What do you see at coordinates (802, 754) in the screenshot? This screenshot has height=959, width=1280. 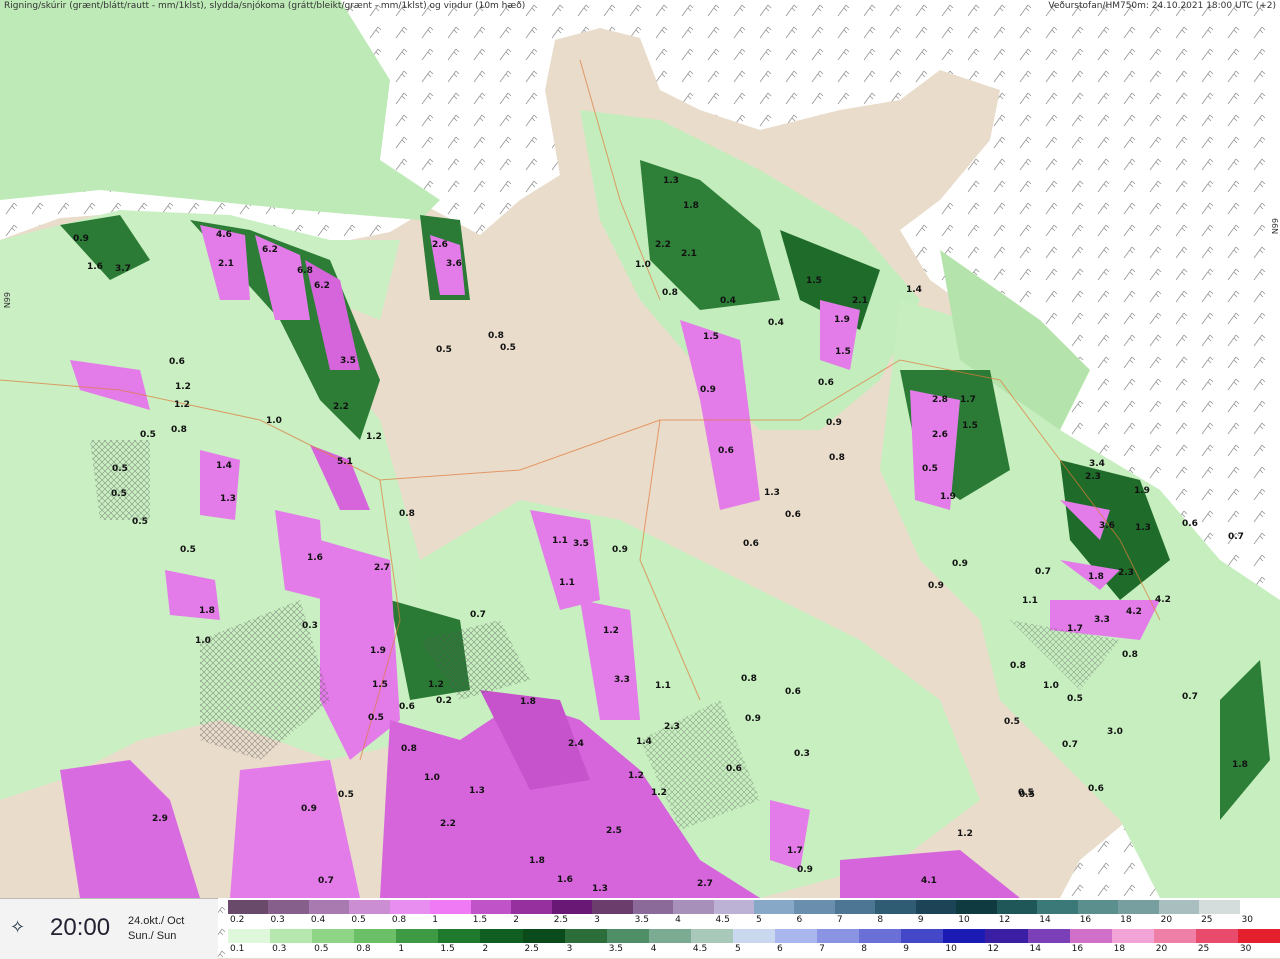 I see `precip-value-label: 0.3` at bounding box center [802, 754].